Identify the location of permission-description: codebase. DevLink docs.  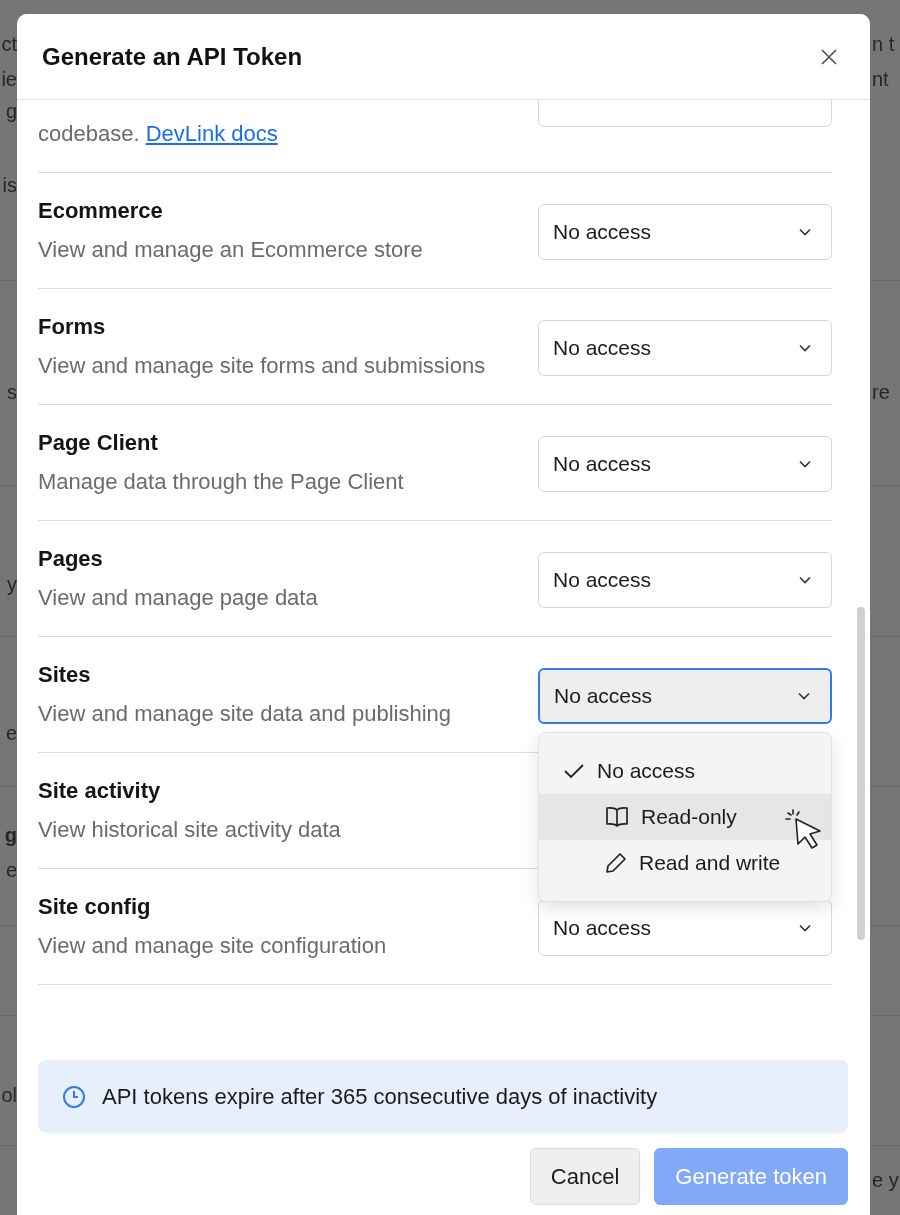
(158, 134).